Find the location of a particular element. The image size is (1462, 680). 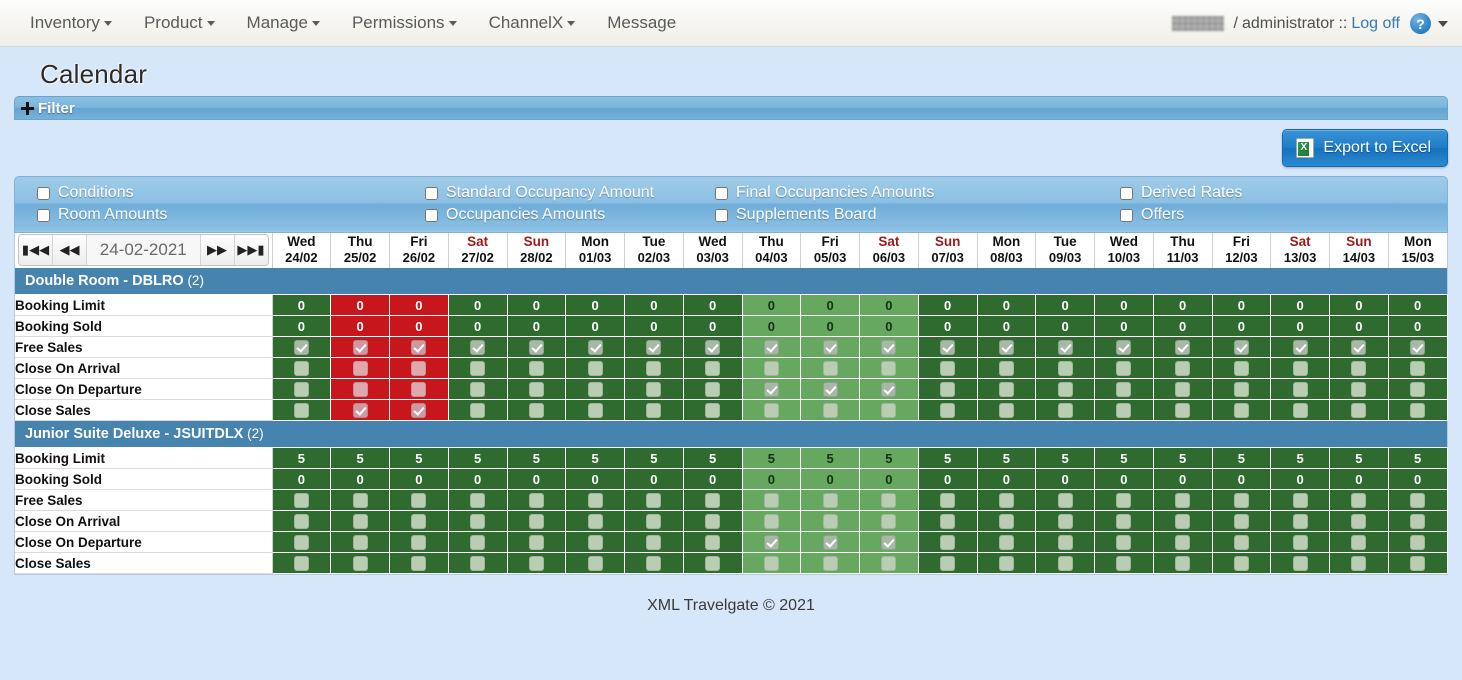

logoff-link: Log off is located at coordinates (1375, 24).